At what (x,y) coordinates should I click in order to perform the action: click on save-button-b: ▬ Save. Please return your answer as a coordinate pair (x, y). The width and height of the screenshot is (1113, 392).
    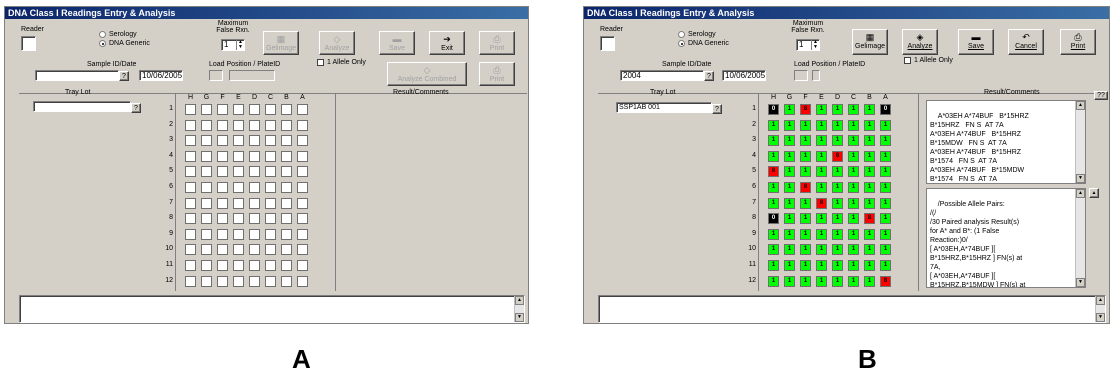
    Looking at the image, I should click on (976, 42).